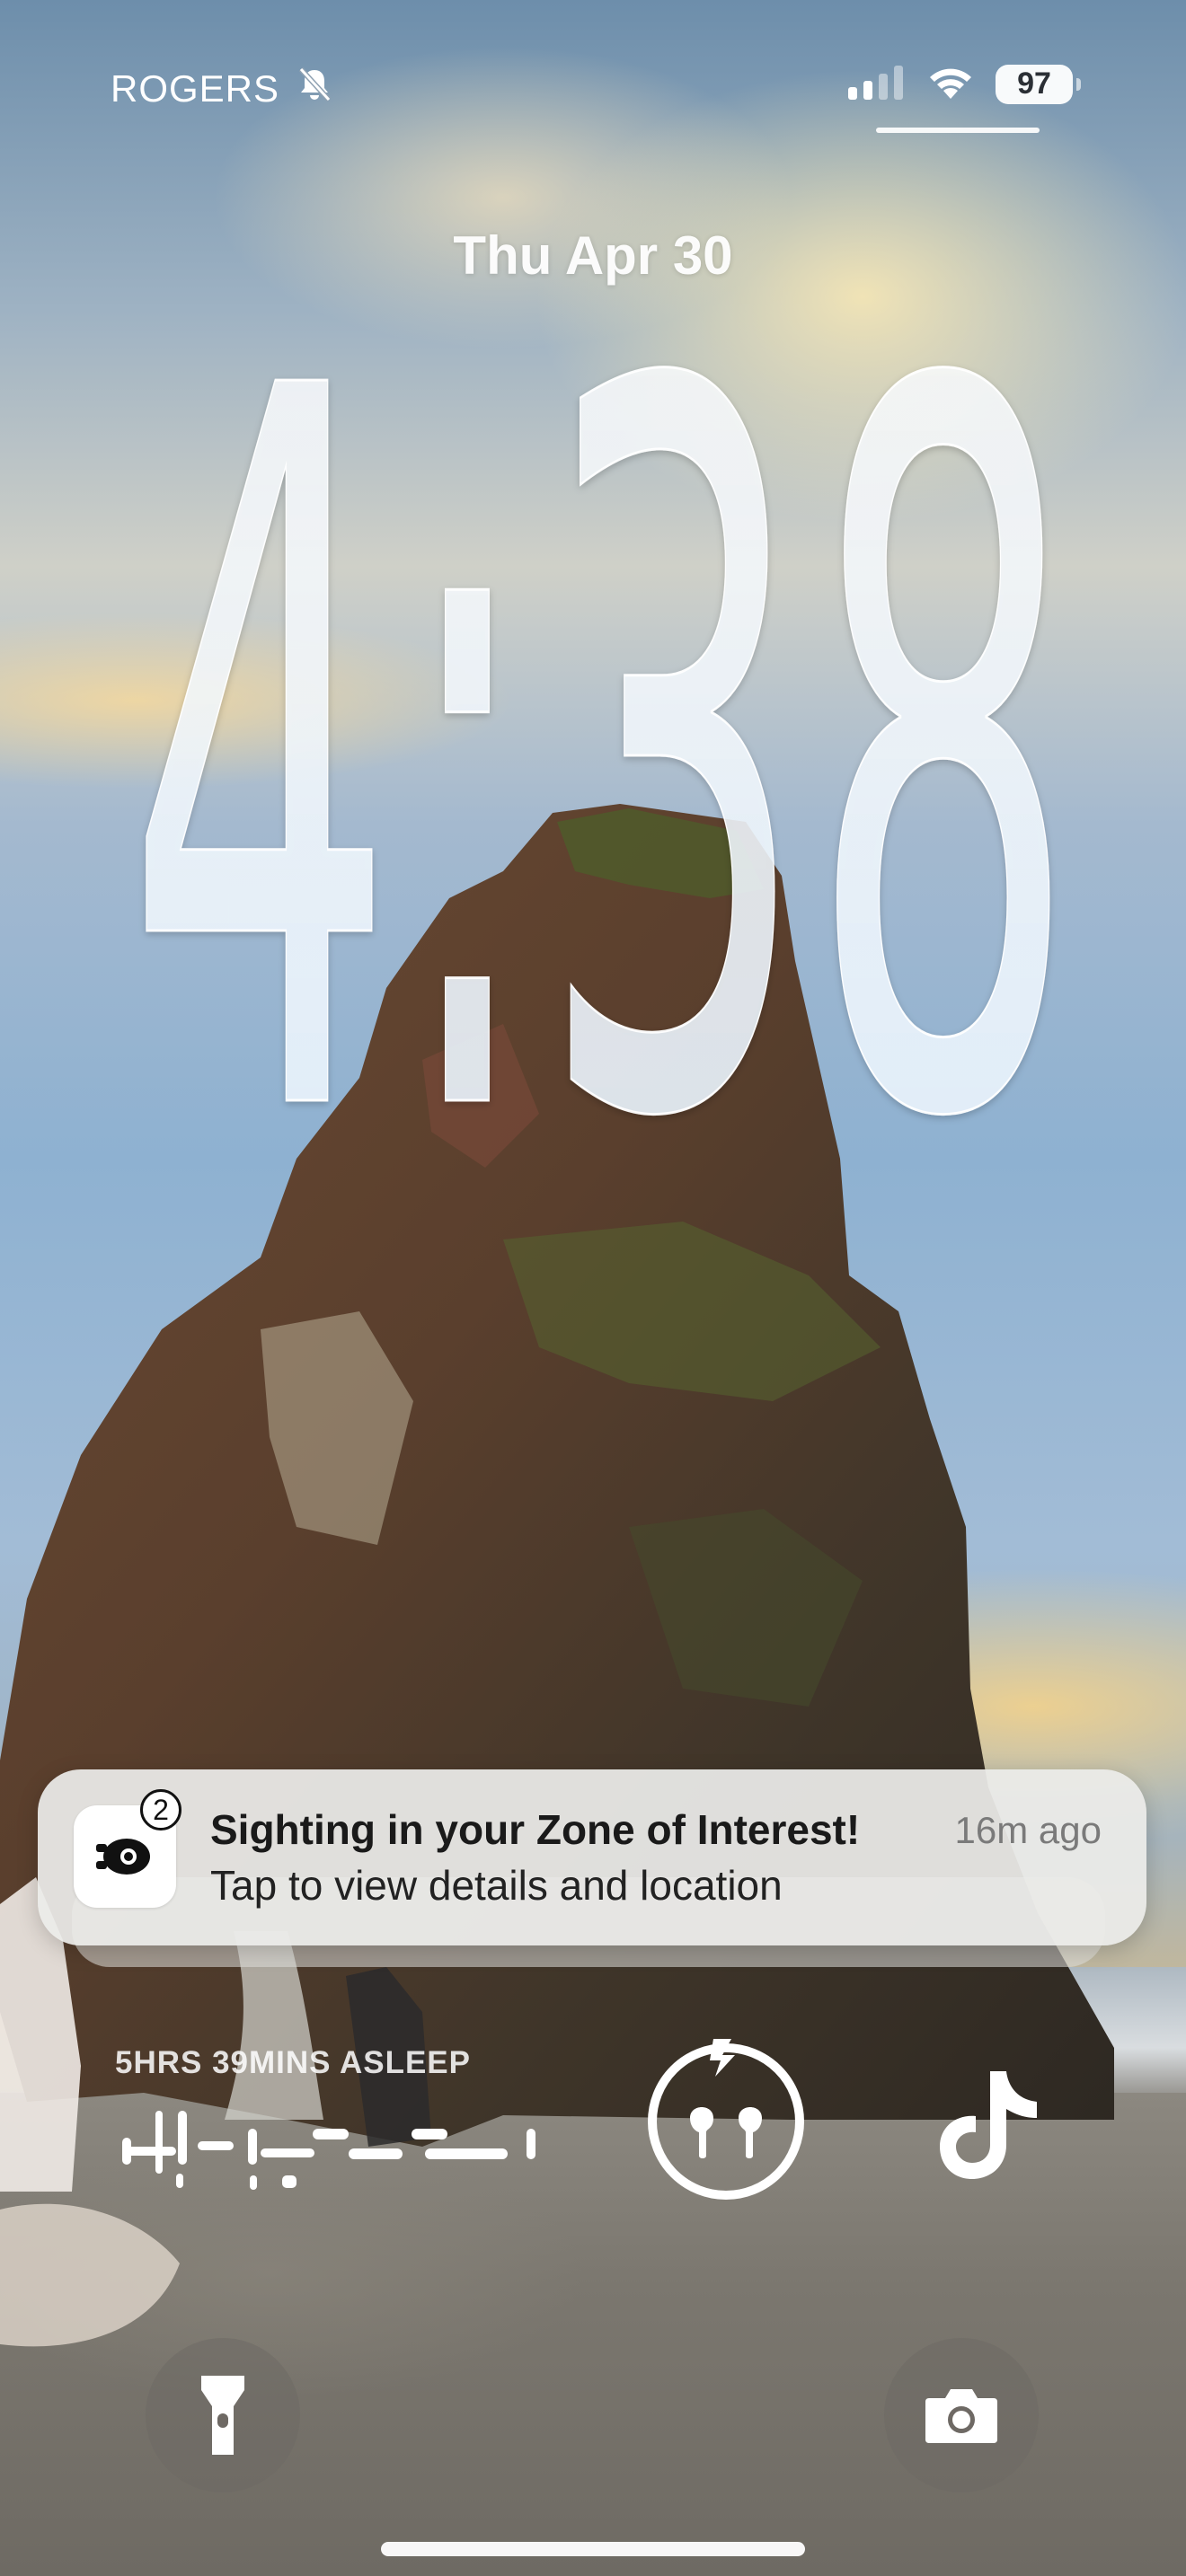 The height and width of the screenshot is (2576, 1186). I want to click on wifi-icon, so click(950, 84).